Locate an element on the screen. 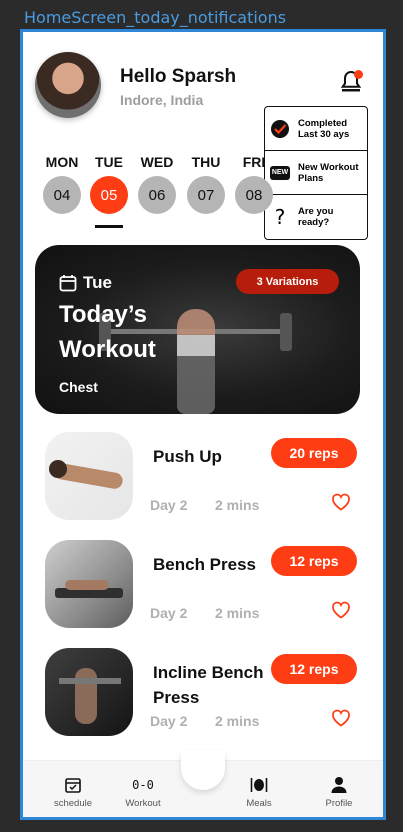 Image resolution: width=403 pixels, height=832 pixels. day-label: FRI is located at coordinates (254, 162).